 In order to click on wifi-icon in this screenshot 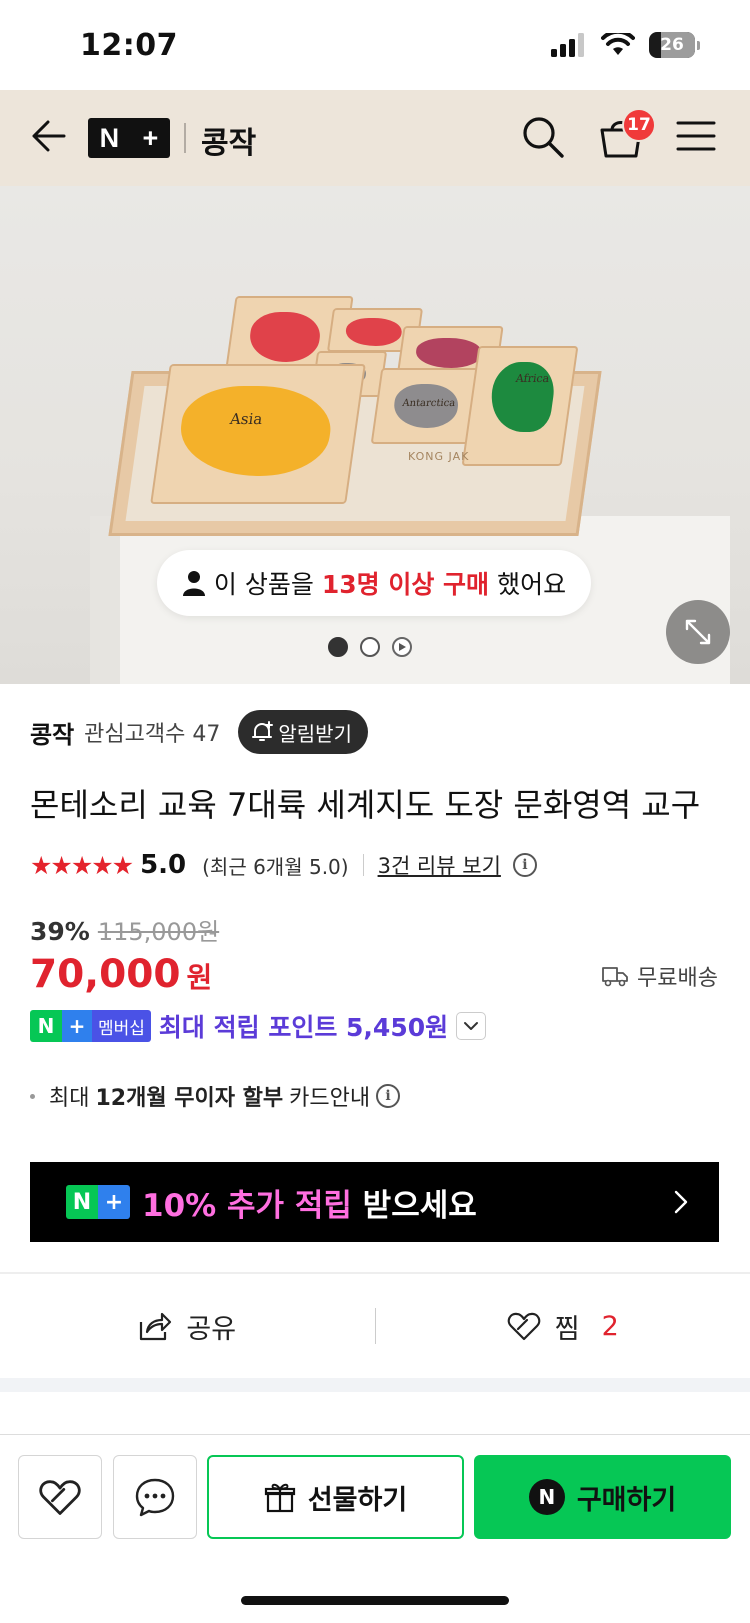, I will do `click(618, 44)`.